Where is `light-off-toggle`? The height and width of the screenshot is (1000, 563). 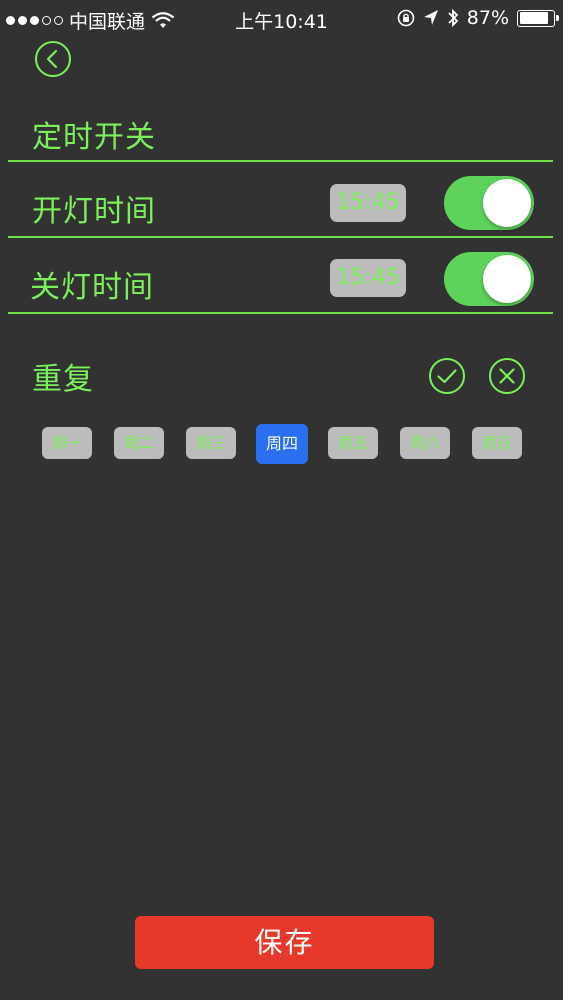 light-off-toggle is located at coordinates (489, 279).